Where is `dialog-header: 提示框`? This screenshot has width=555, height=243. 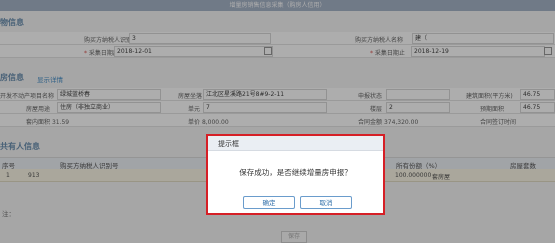 dialog-header: 提示框 is located at coordinates (295, 143).